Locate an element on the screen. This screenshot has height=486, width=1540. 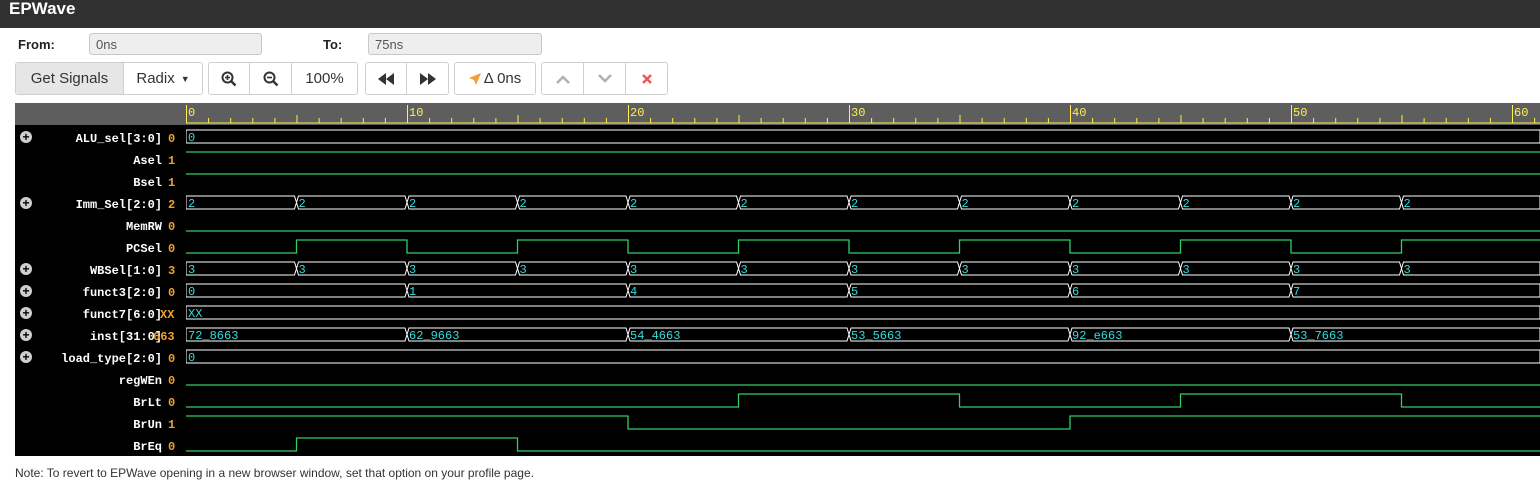
signal-wave: 2 2 2 2 2 2 2 2 2 2 2 2 is located at coordinates (863, 203).